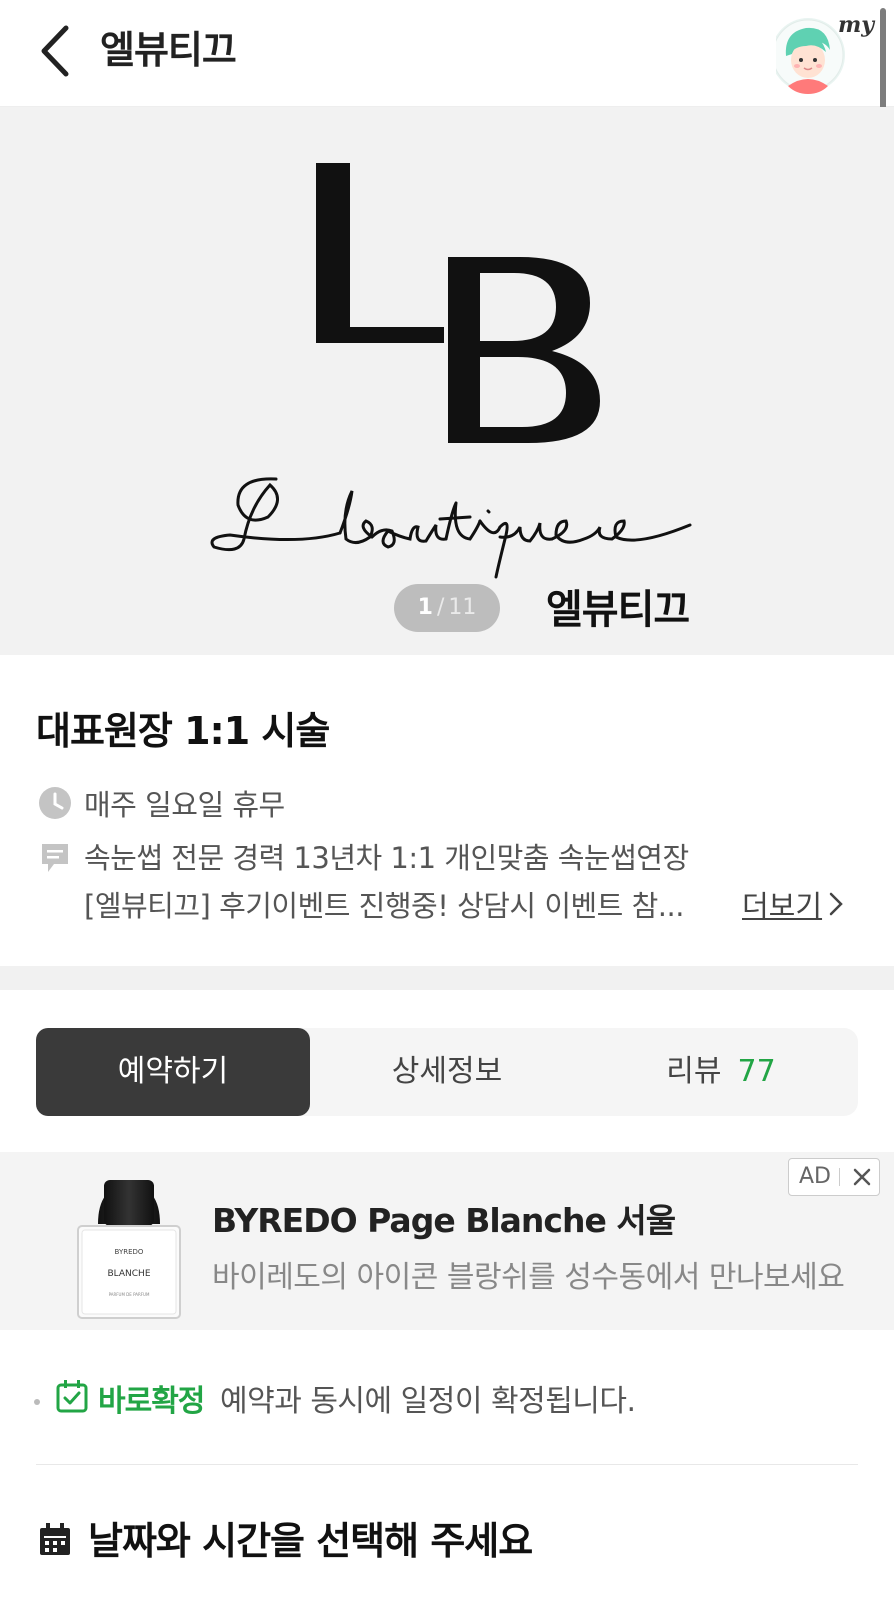 Image resolution: width=894 pixels, height=1600 pixels. I want to click on instant-confirm-text: 예약과 동시에 일정이 확정됩니다., so click(428, 1401).